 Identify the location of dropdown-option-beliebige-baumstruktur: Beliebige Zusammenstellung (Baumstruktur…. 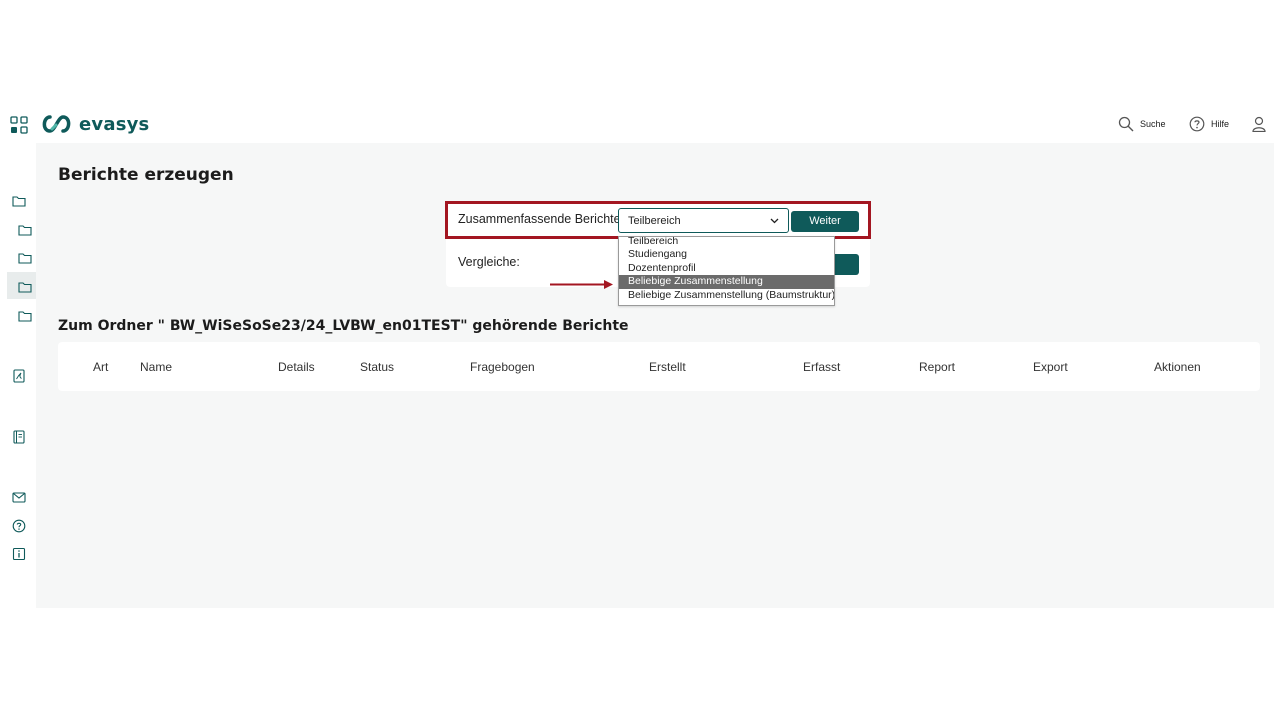
(726, 295).